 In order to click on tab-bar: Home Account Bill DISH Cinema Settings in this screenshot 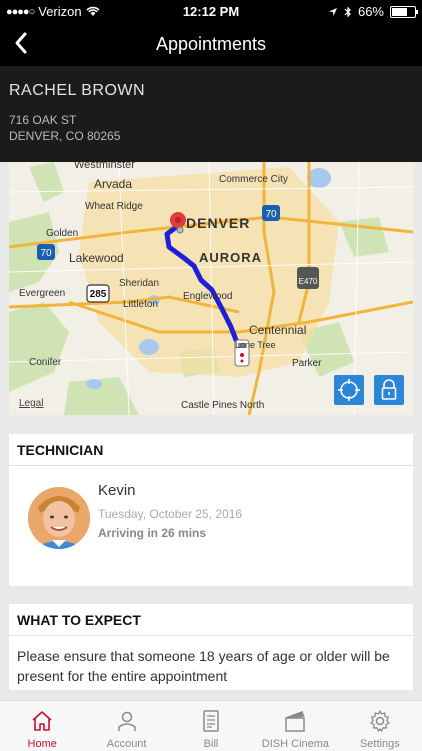, I will do `click(211, 725)`.